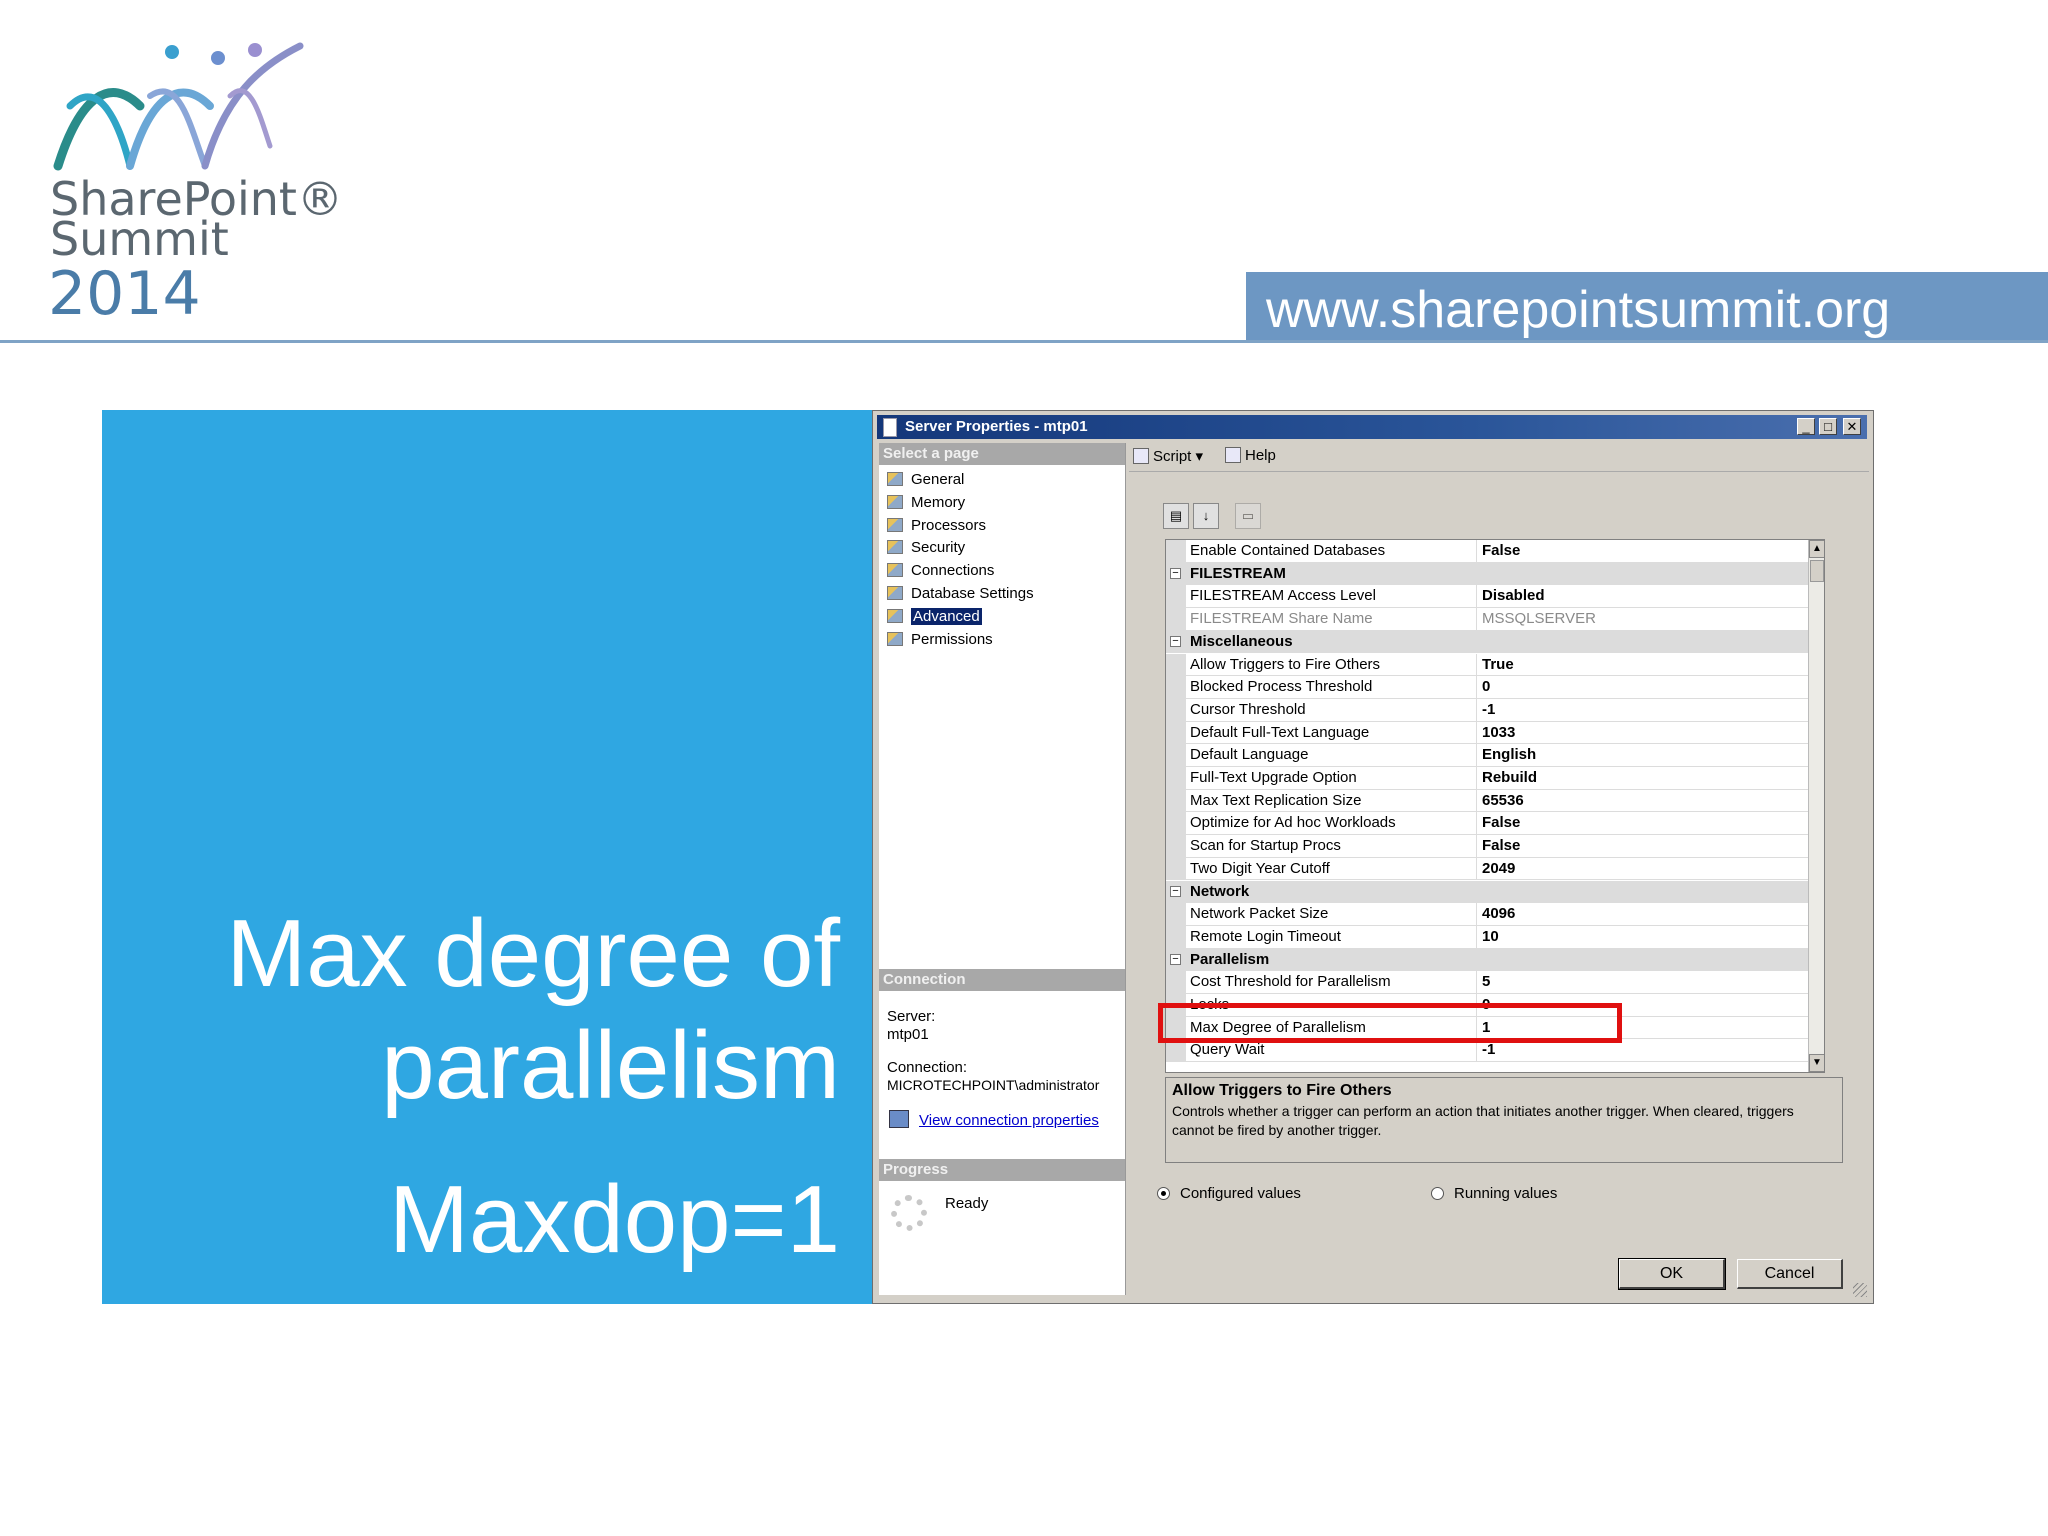 This screenshot has height=1536, width=2048. Describe the element at coordinates (1009, 1120) in the screenshot. I see `view-connection-properties-link: View connection properties` at that location.